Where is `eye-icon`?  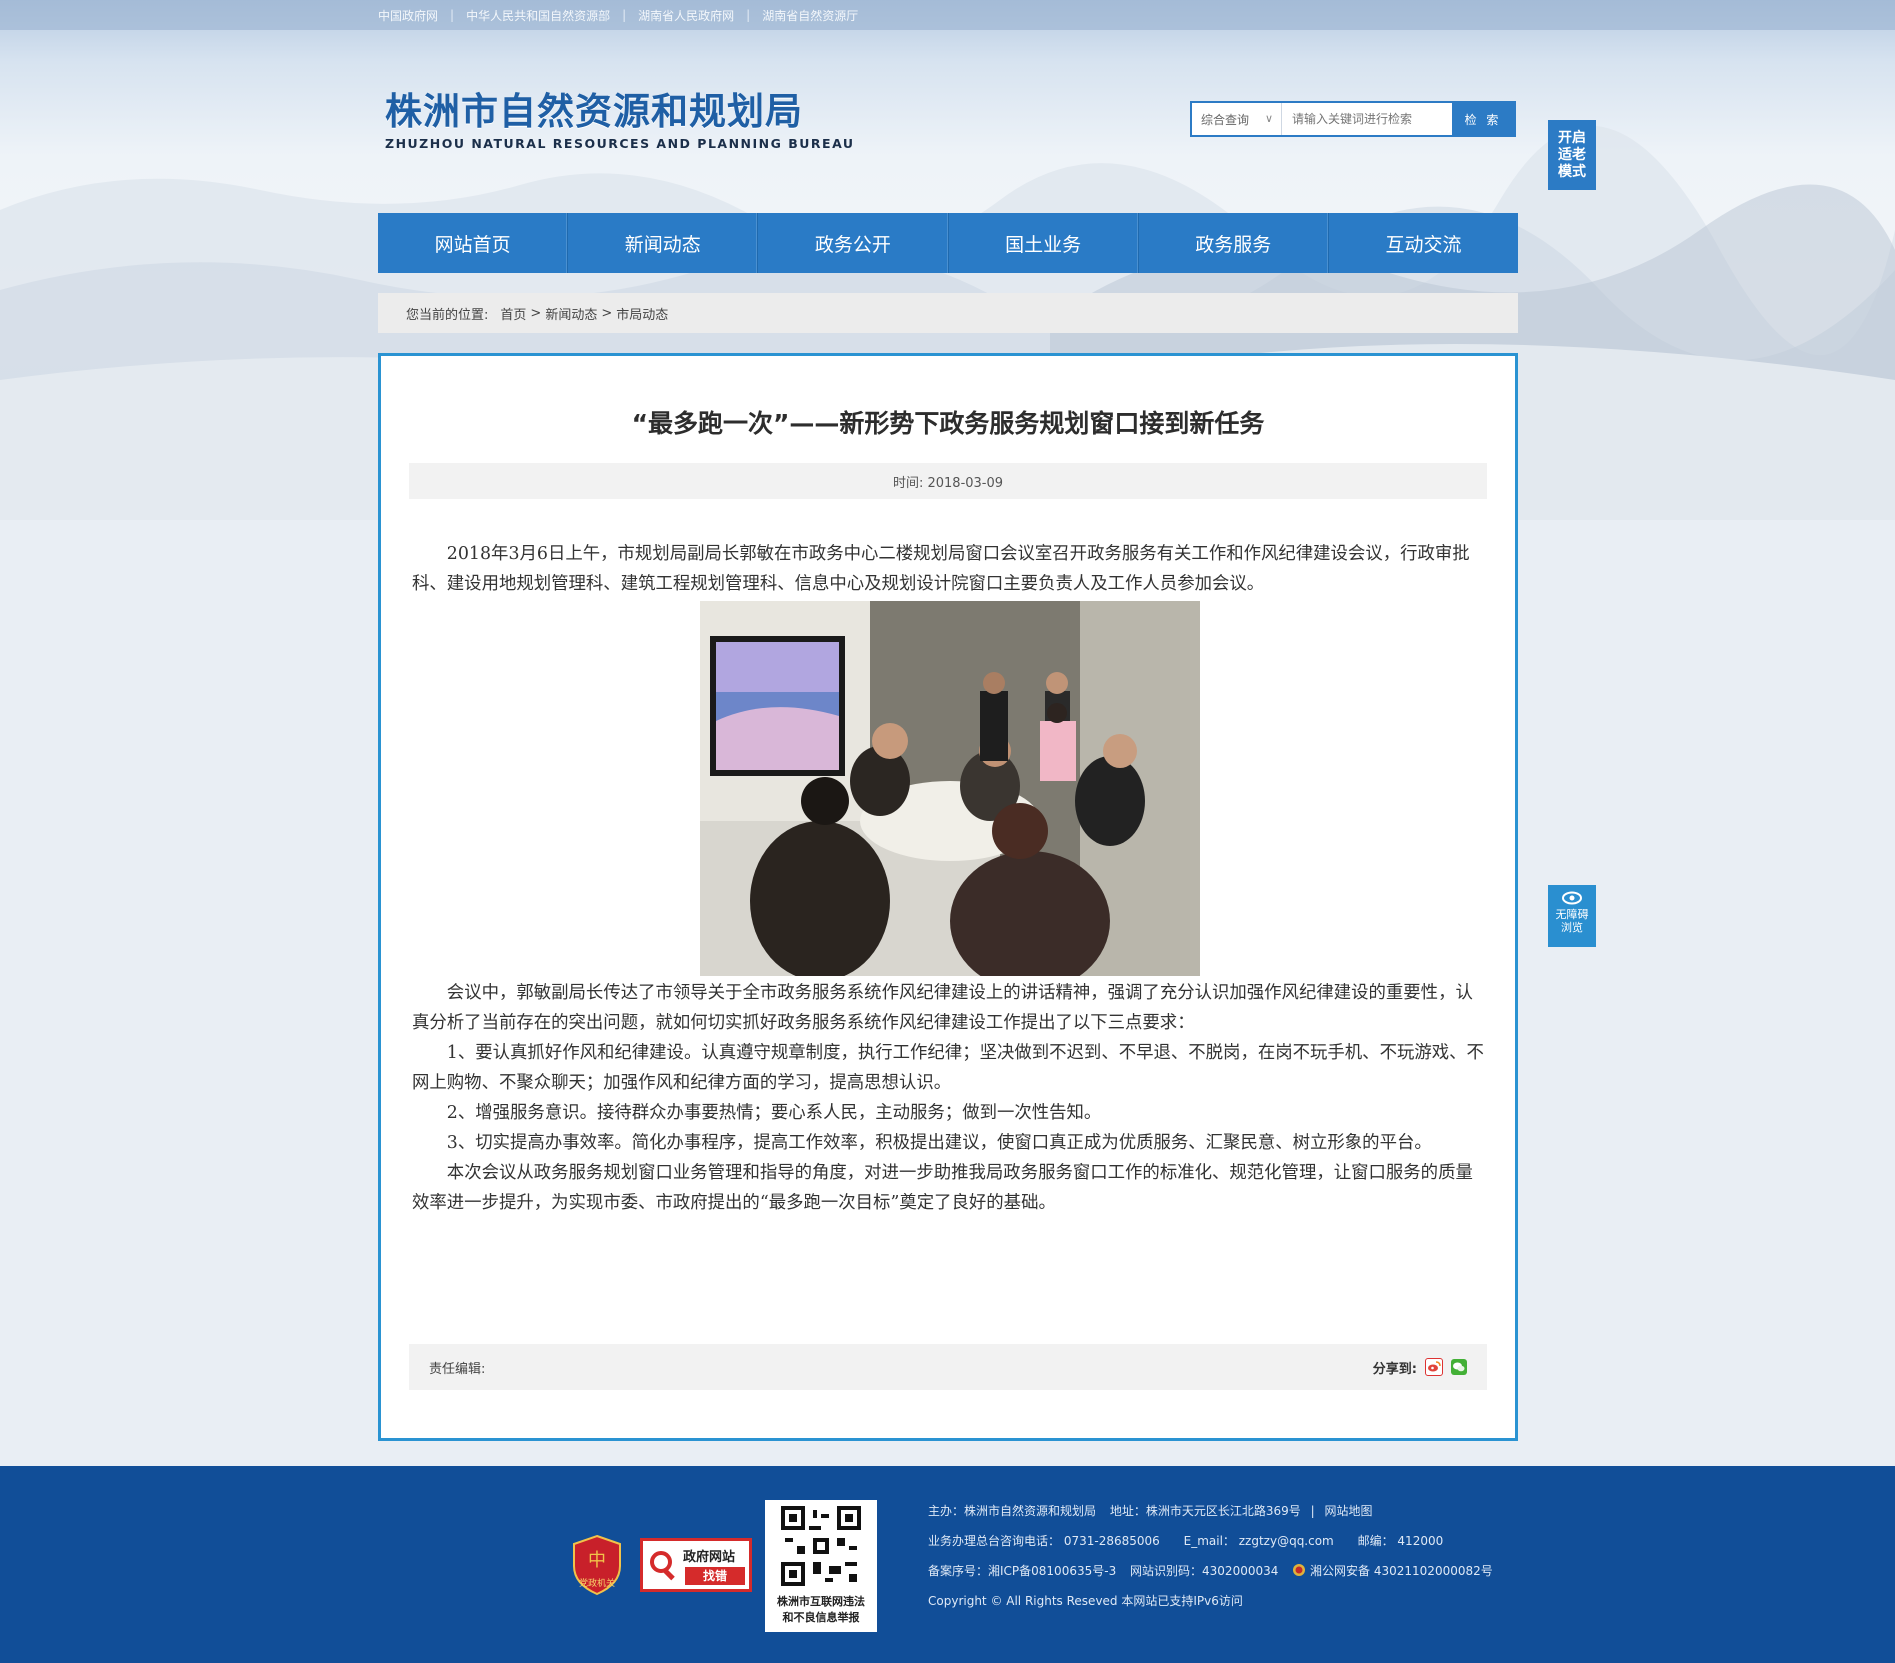 eye-icon is located at coordinates (1572, 898).